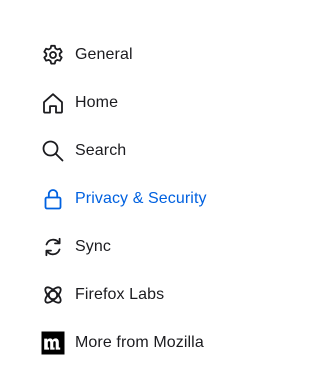 This screenshot has width=320, height=384. I want to click on sync-icon, so click(53, 247).